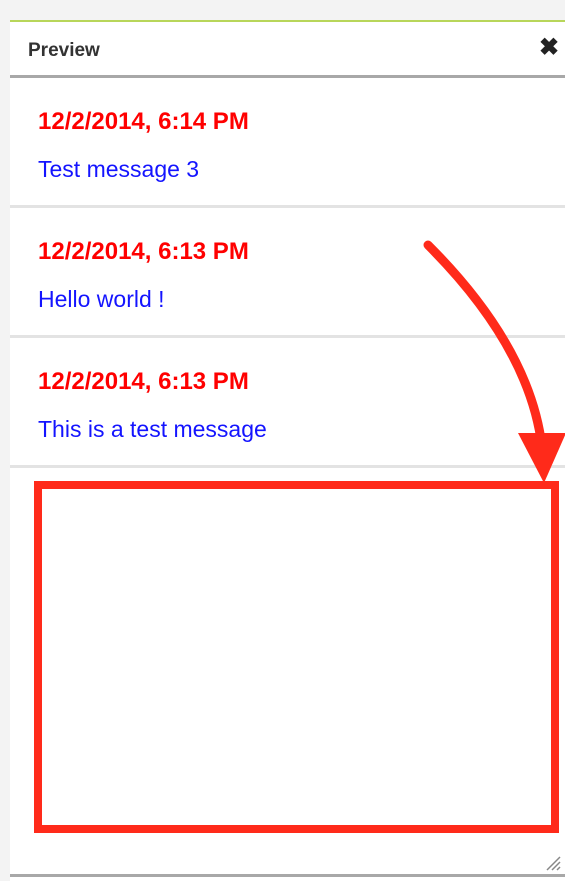 Image resolution: width=565 pixels, height=881 pixels. What do you see at coordinates (287, 875) in the screenshot?
I see `panel-footer-divider` at bounding box center [287, 875].